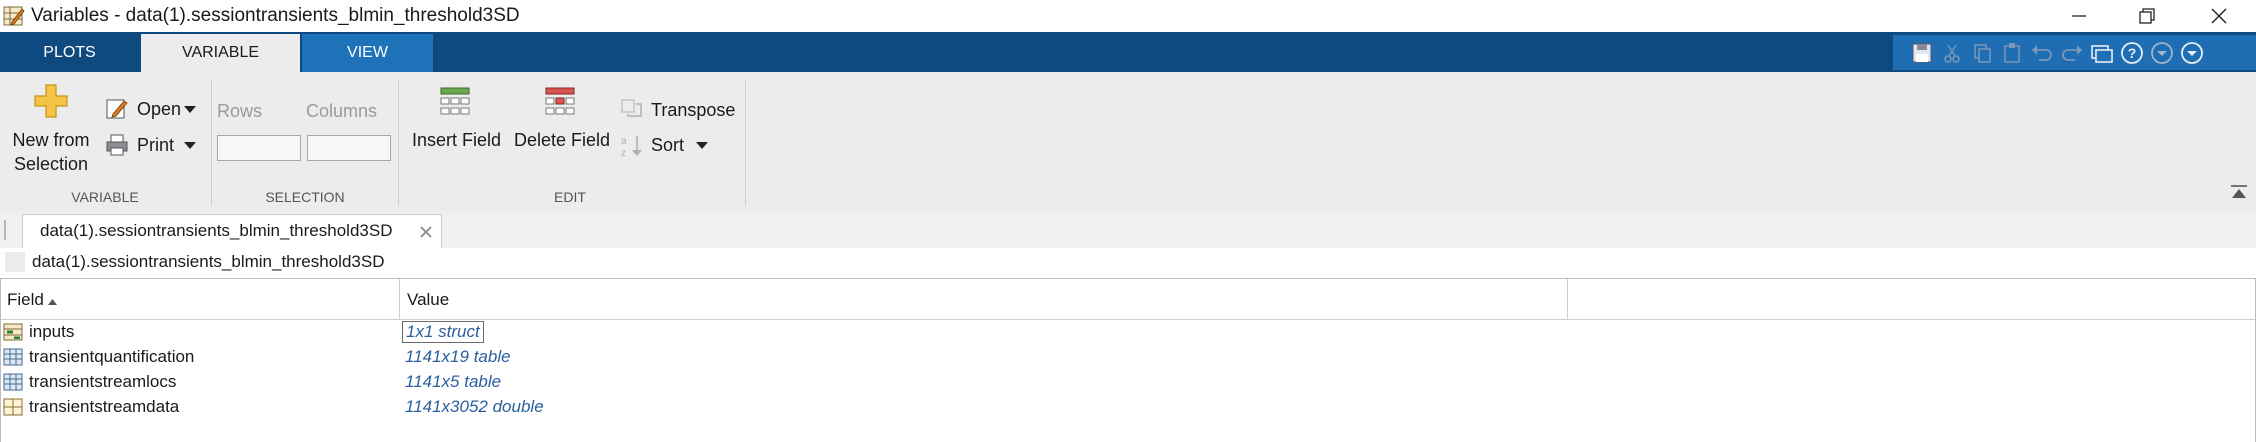 This screenshot has height=442, width=2256. Describe the element at coordinates (2042, 53) in the screenshot. I see `undo-icon` at that location.